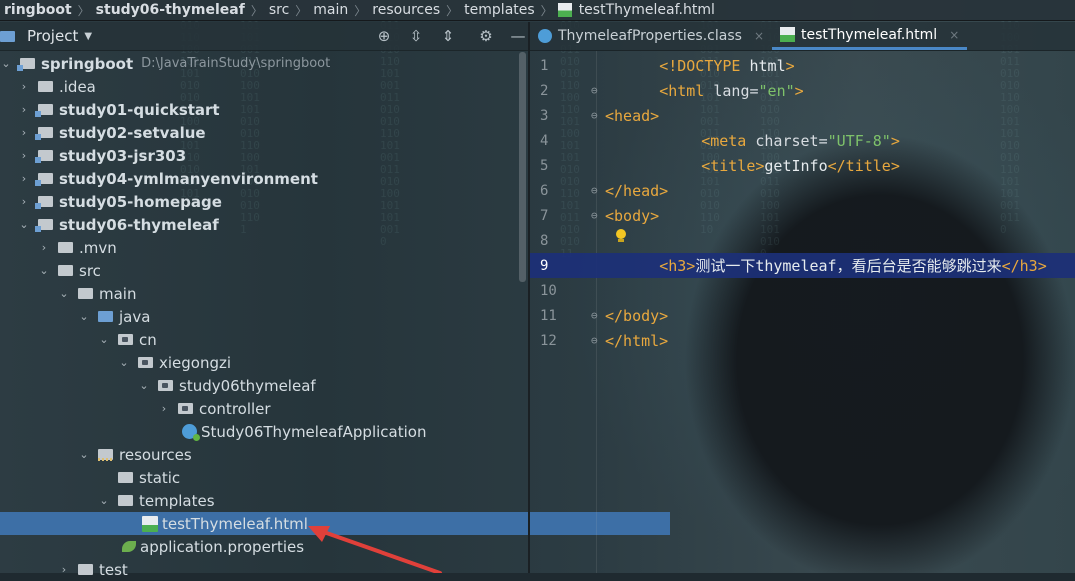 Image resolution: width=1075 pixels, height=581 pixels. What do you see at coordinates (518, 36) in the screenshot?
I see `minimize-icon: —` at bounding box center [518, 36].